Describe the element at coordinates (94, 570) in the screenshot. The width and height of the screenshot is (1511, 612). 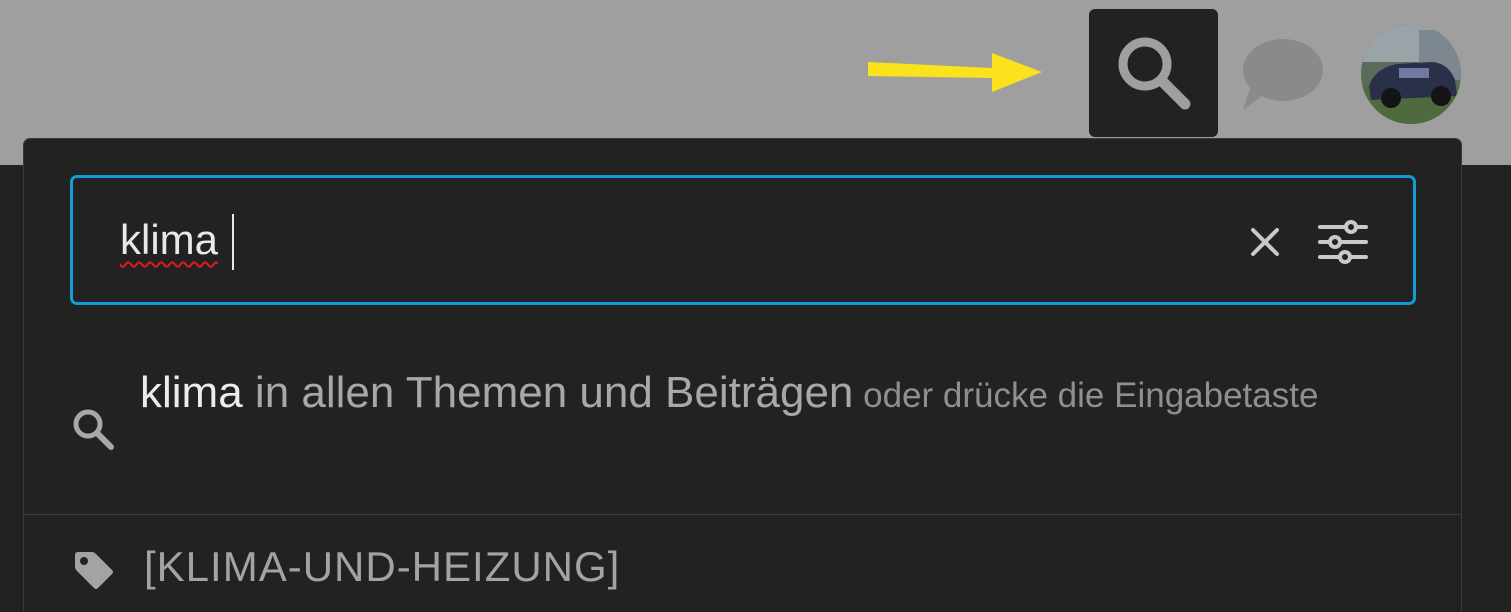
I see `tag-icon` at that location.